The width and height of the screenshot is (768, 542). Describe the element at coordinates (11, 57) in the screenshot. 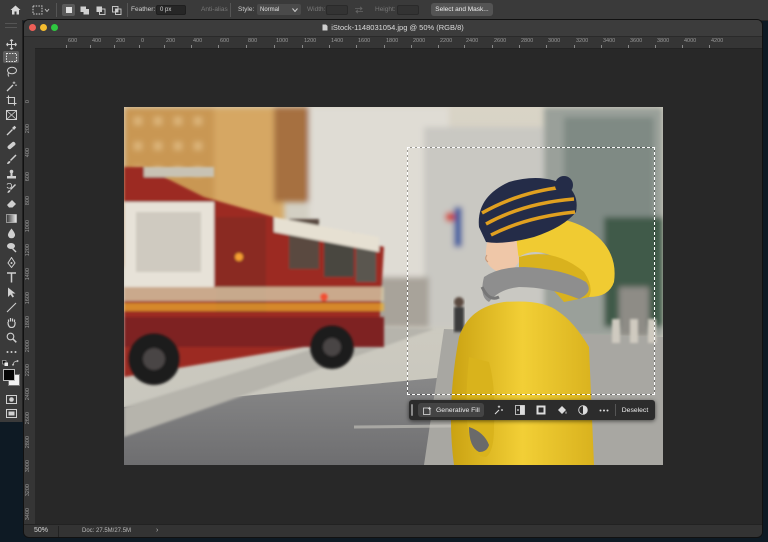

I see `rectangular-marquee-tool-icon` at that location.